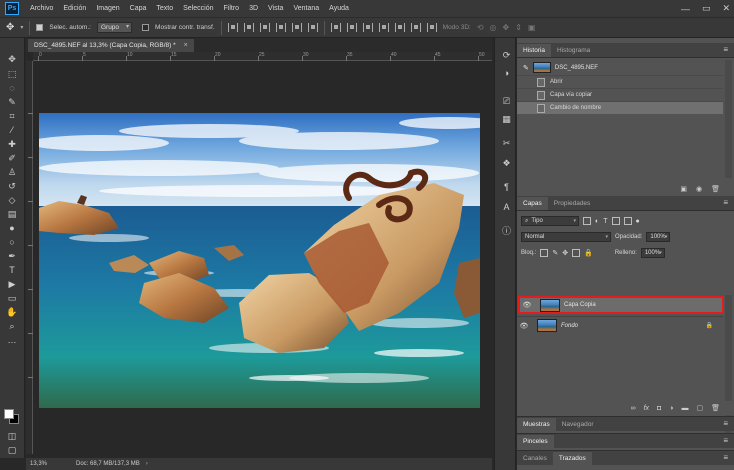 The height and width of the screenshot is (470, 734). I want to click on clone-source-icon: ▦, so click(506, 119).